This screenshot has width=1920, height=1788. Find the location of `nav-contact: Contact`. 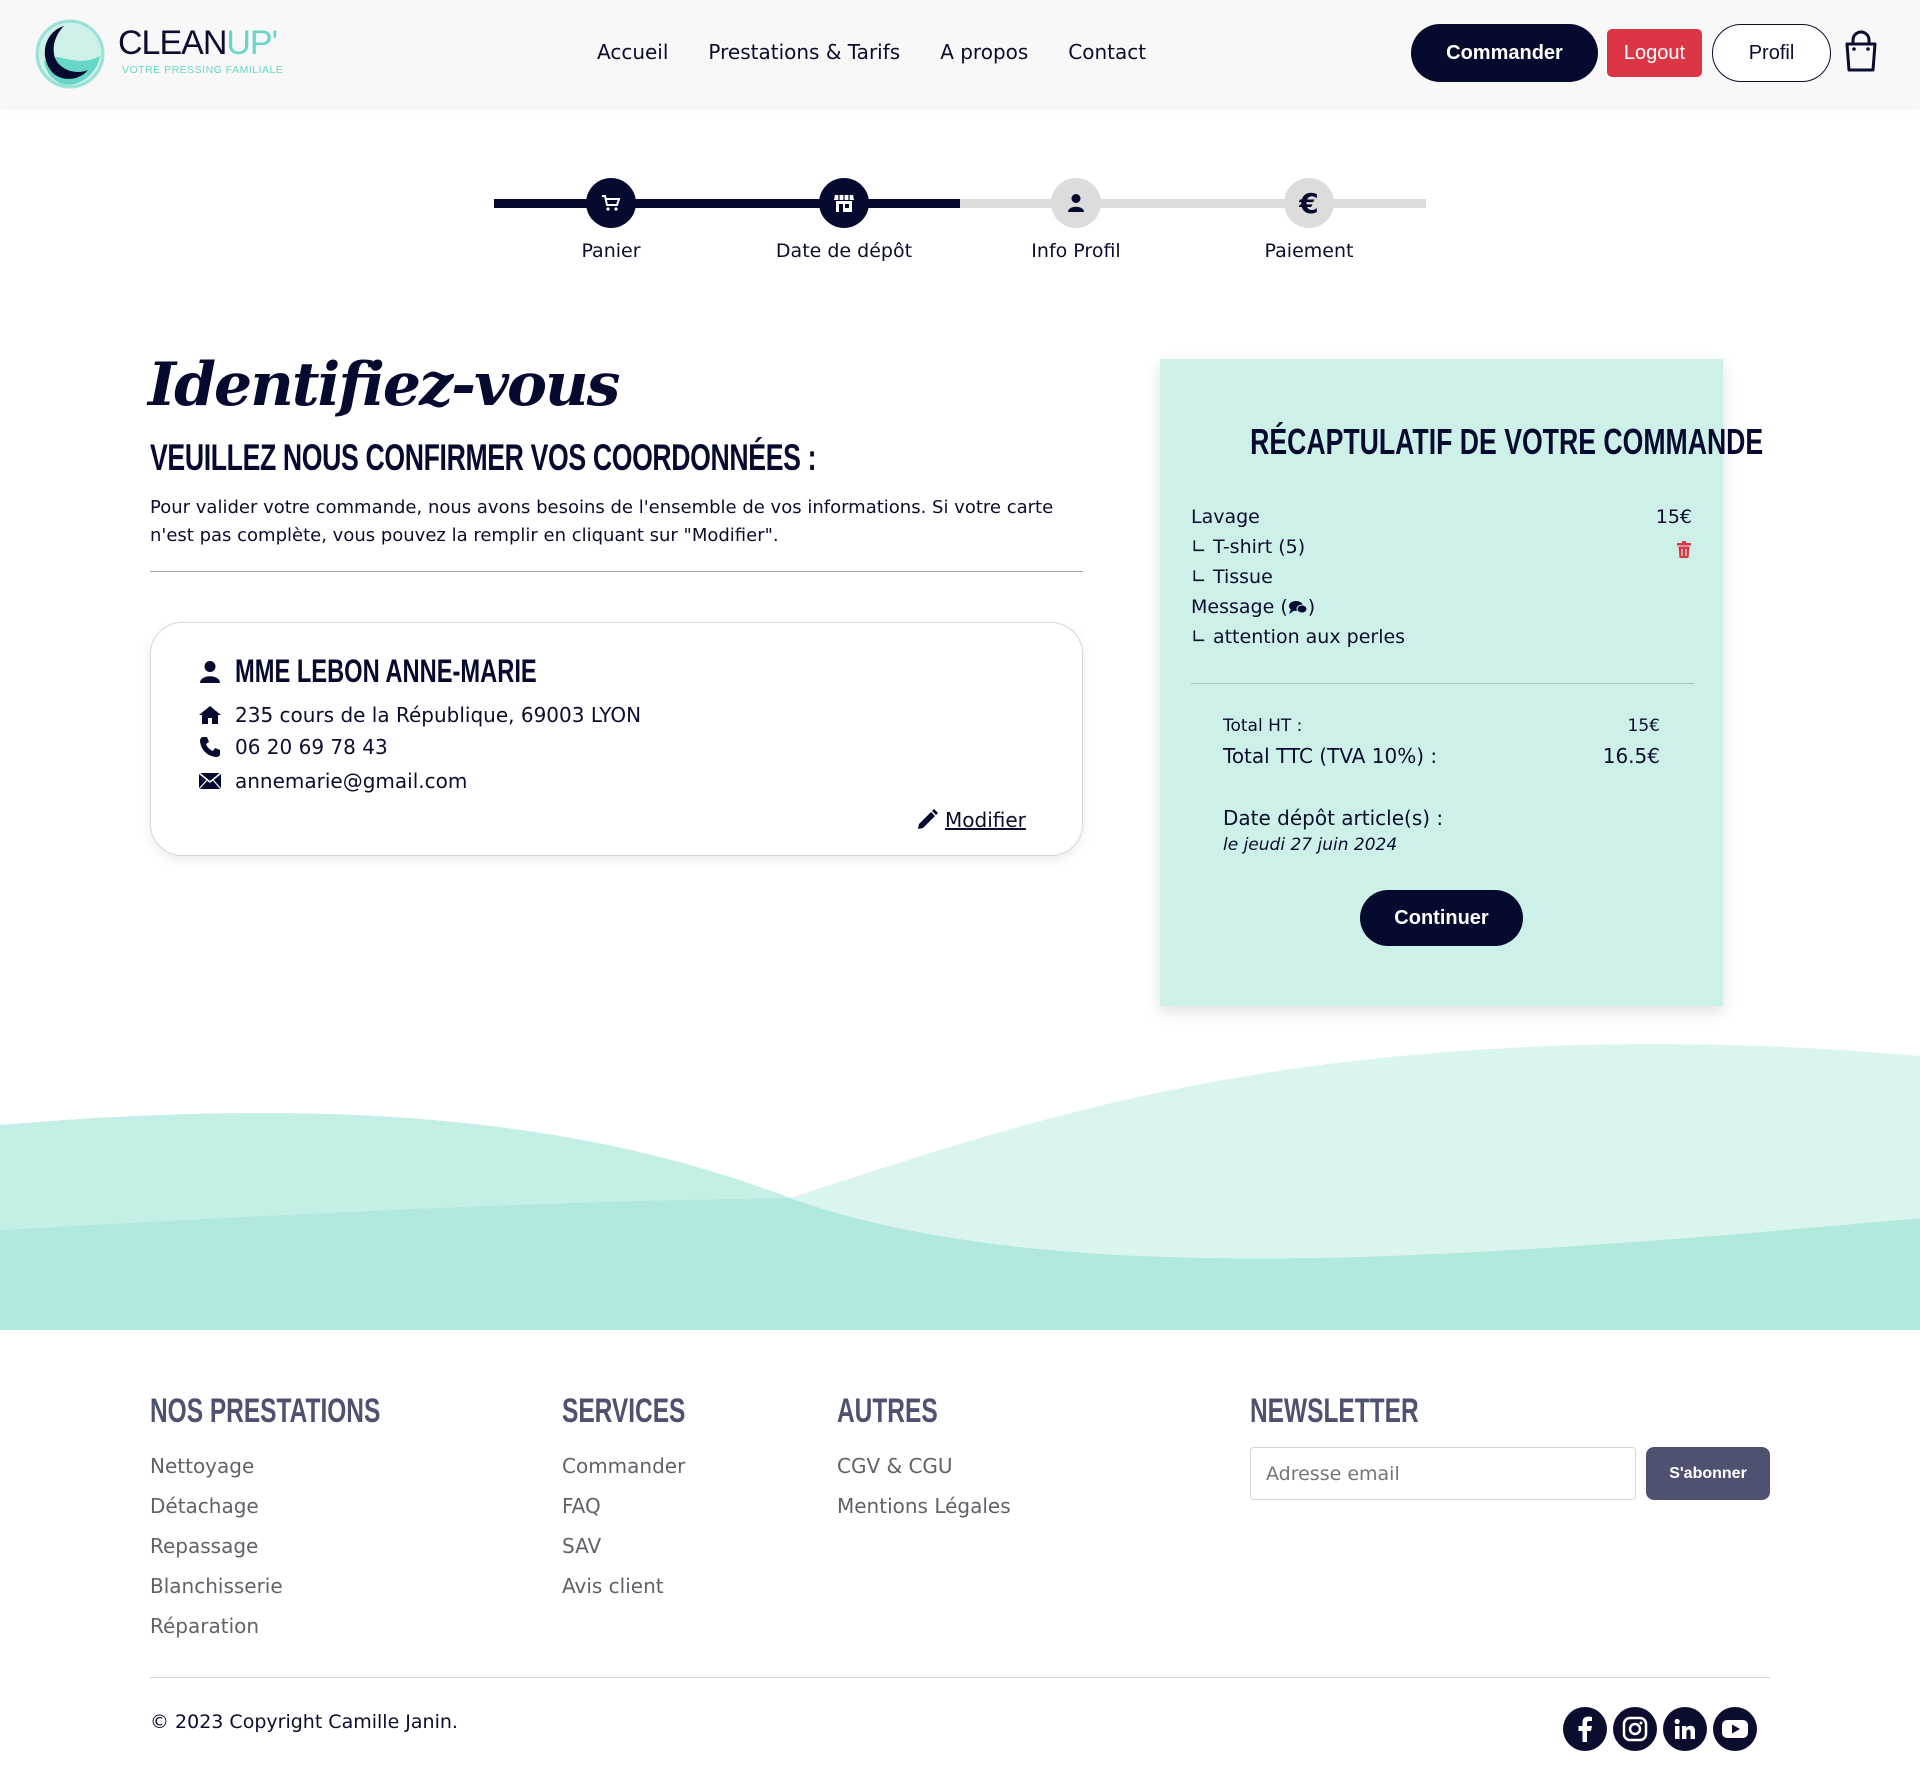

nav-contact: Contact is located at coordinates (1107, 52).